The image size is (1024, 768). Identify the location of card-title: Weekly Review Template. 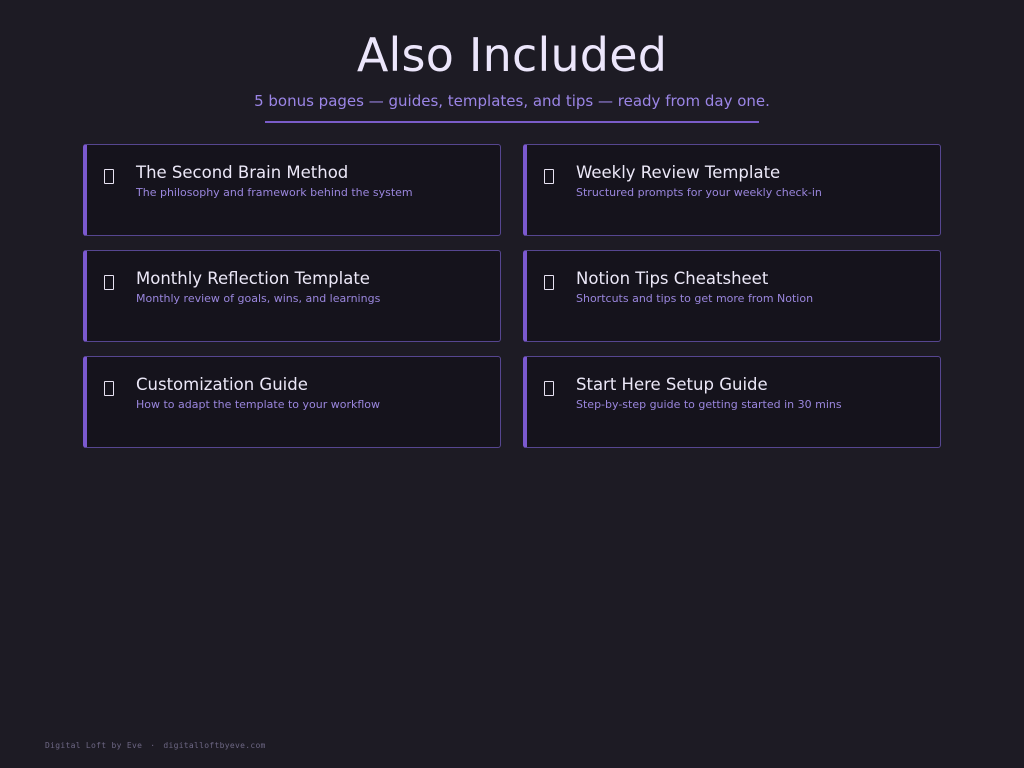
(678, 172).